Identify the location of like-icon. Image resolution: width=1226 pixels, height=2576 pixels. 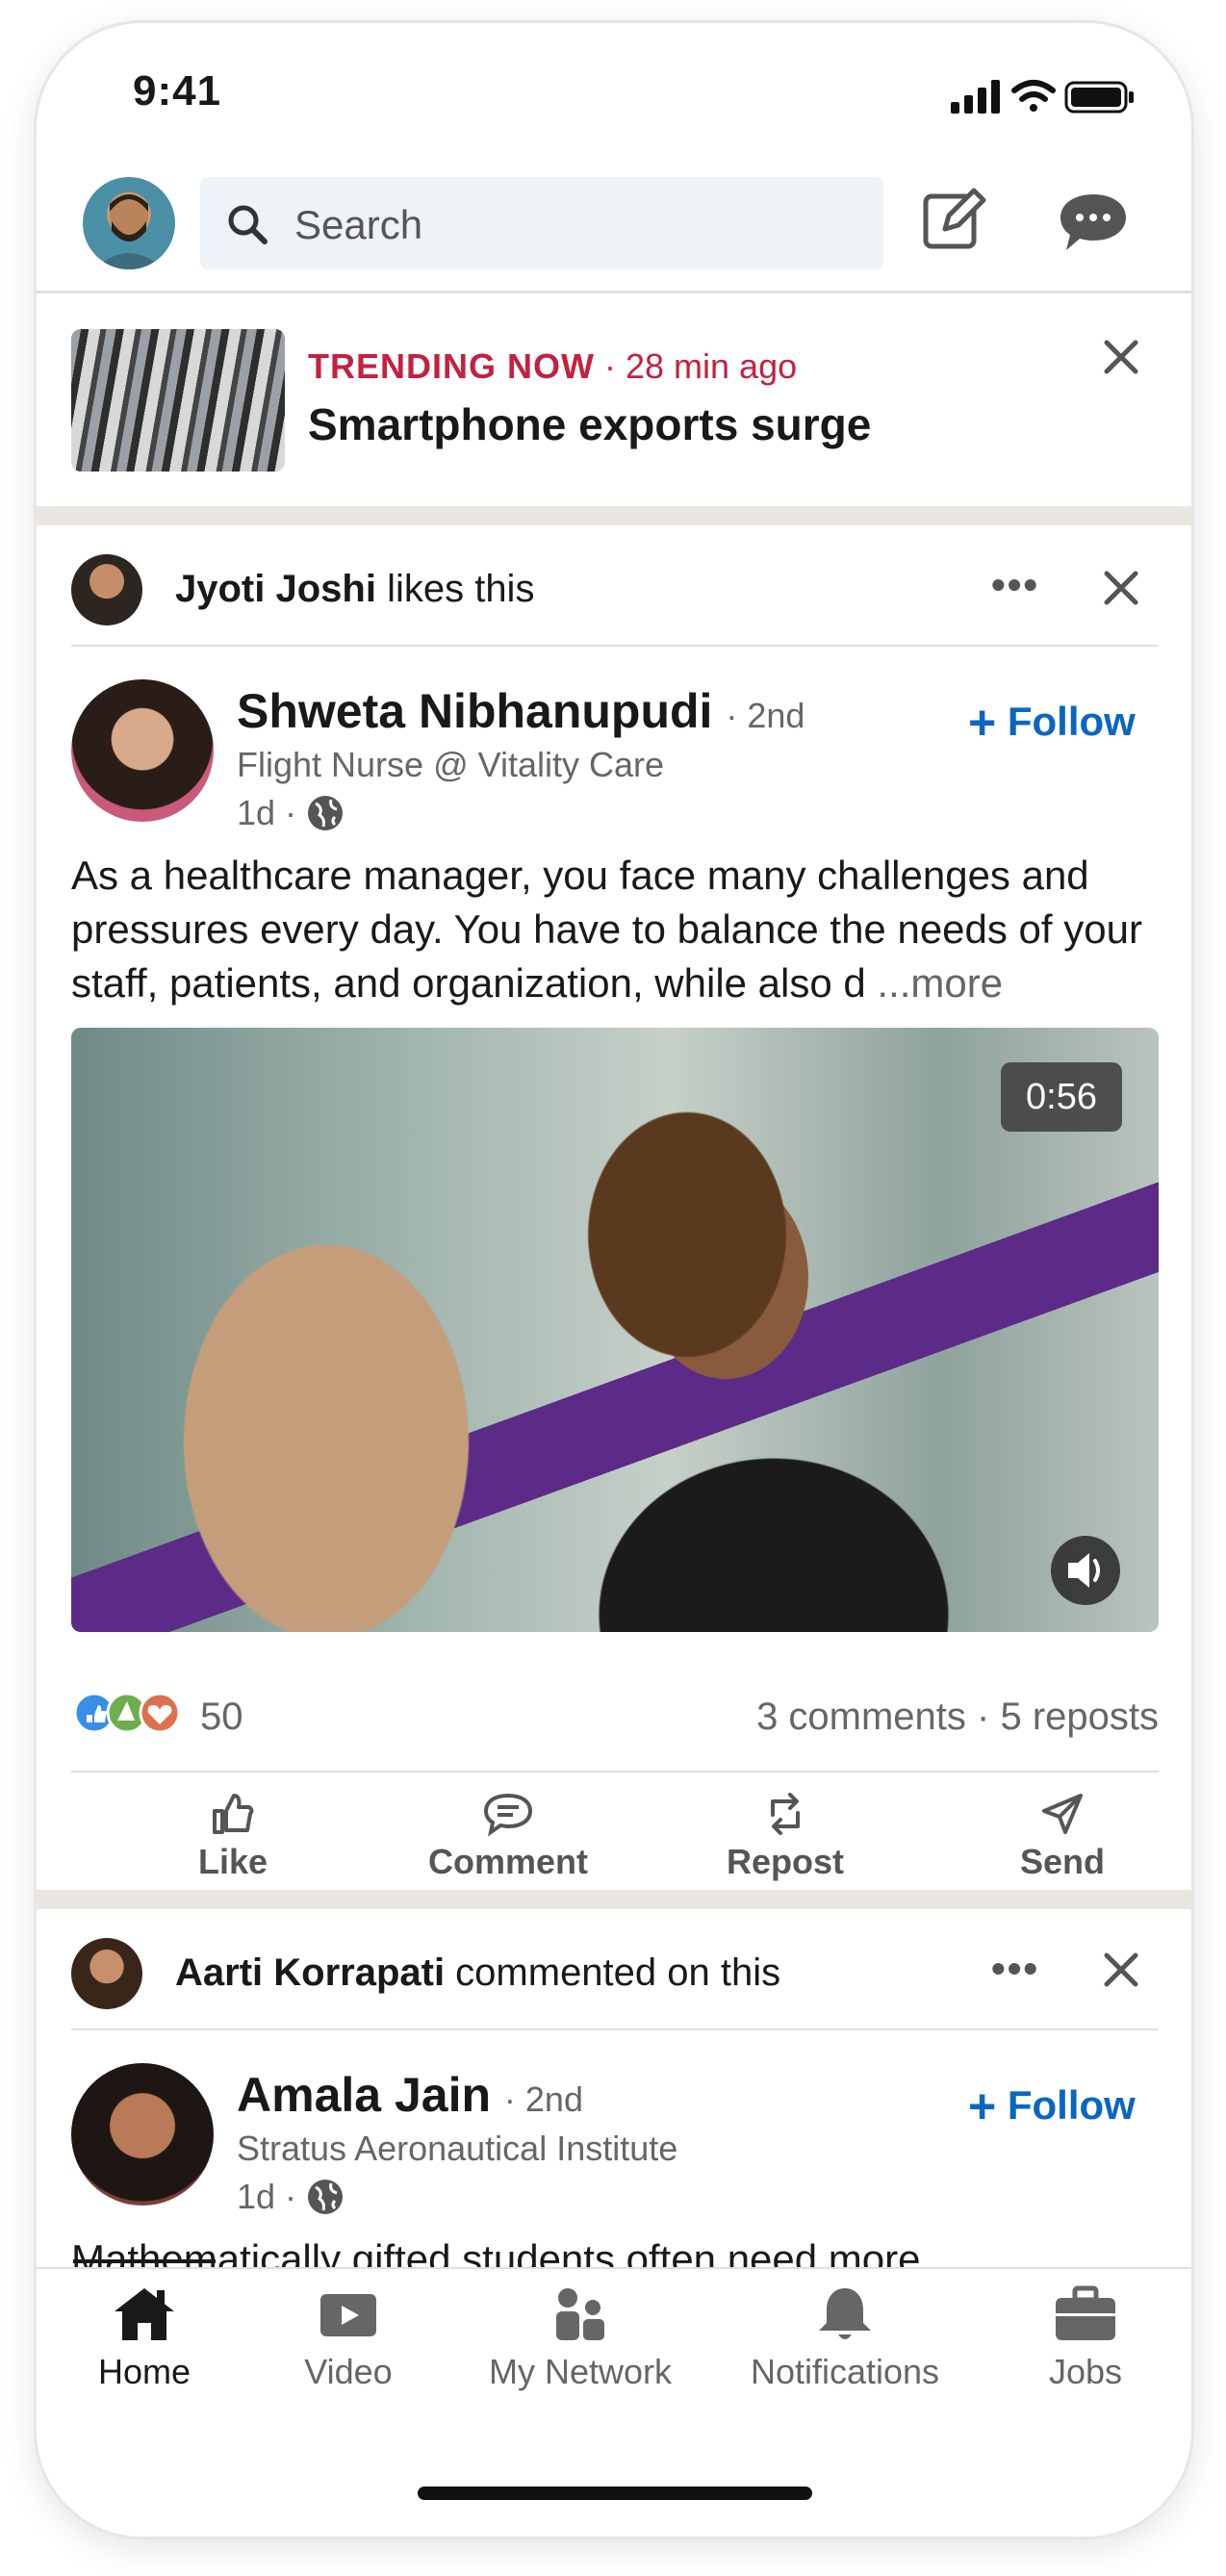
(233, 1814).